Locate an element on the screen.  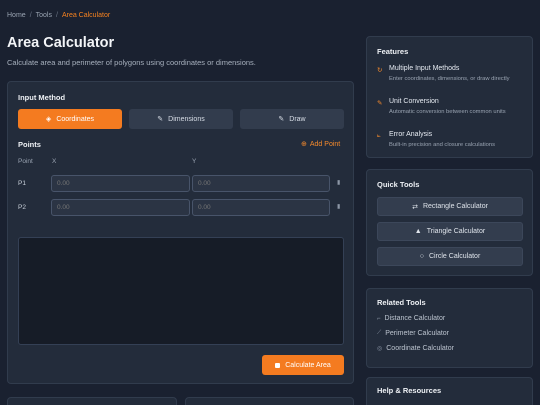
input-method-title: Input Method is located at coordinates (42, 97).